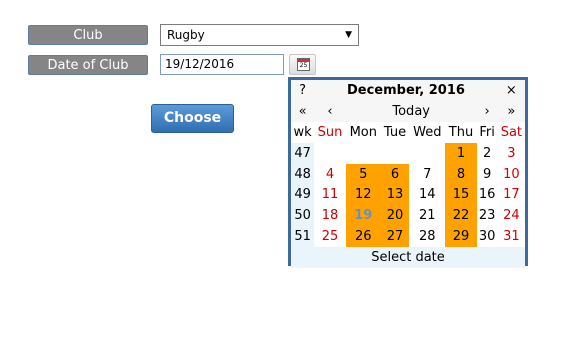  What do you see at coordinates (511, 90) in the screenshot?
I see `calendar-close-button: ×` at bounding box center [511, 90].